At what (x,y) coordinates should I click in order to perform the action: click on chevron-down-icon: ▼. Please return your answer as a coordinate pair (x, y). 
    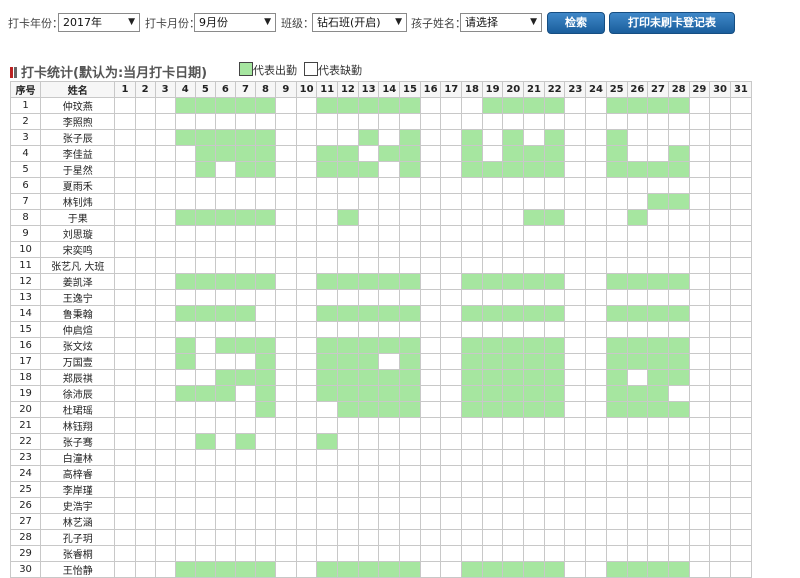
    Looking at the image, I should click on (267, 22).